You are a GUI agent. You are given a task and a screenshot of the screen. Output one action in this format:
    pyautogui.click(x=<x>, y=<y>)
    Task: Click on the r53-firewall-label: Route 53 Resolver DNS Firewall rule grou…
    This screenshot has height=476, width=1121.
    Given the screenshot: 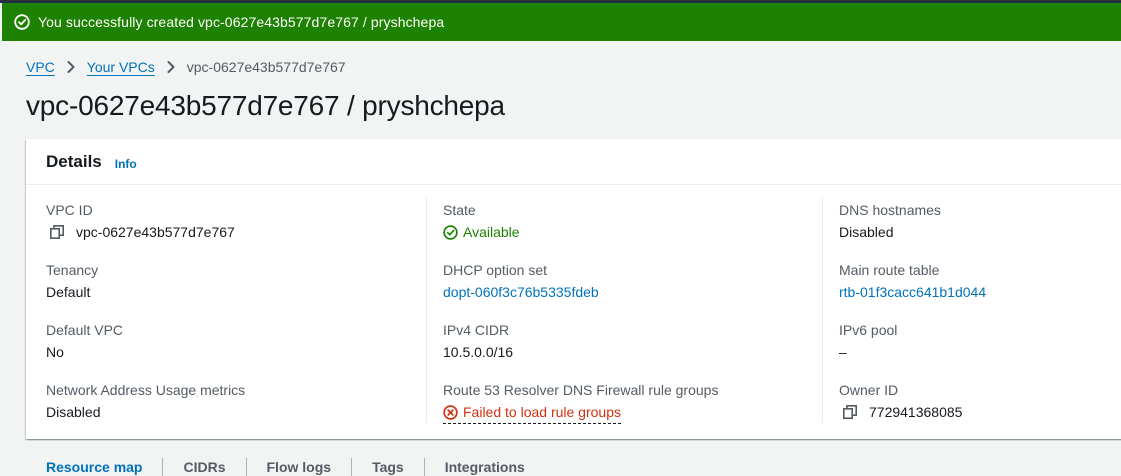 What is the action you would take?
    pyautogui.click(x=581, y=390)
    